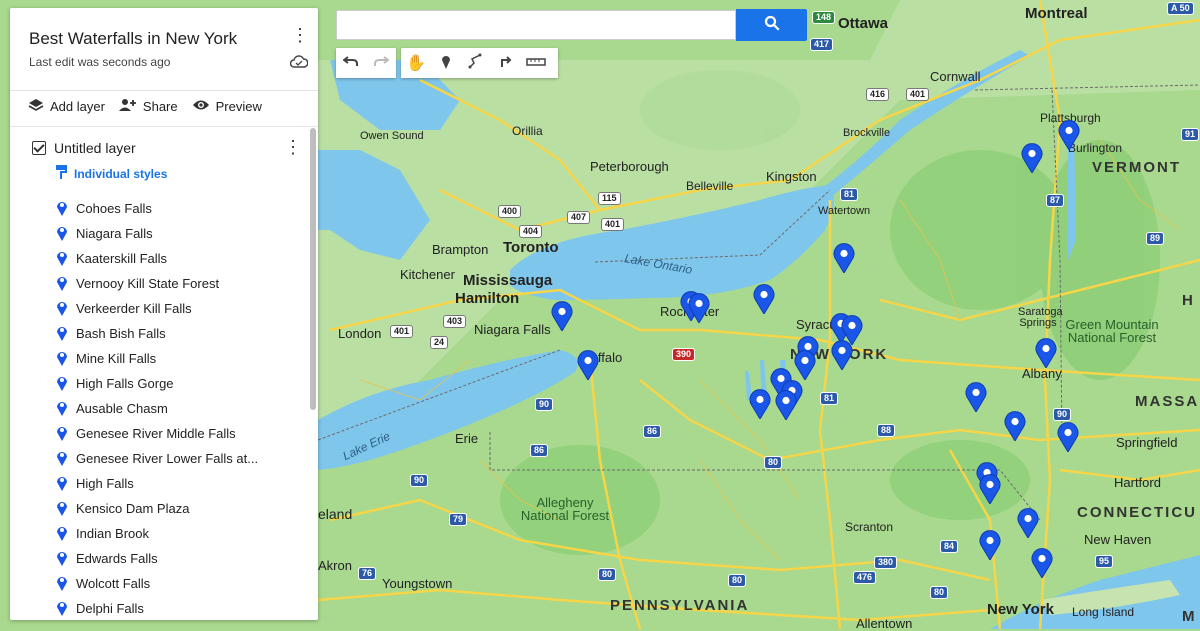 The height and width of the screenshot is (631, 1200). I want to click on label-niagara-falls: Niagara Falls, so click(512, 329).